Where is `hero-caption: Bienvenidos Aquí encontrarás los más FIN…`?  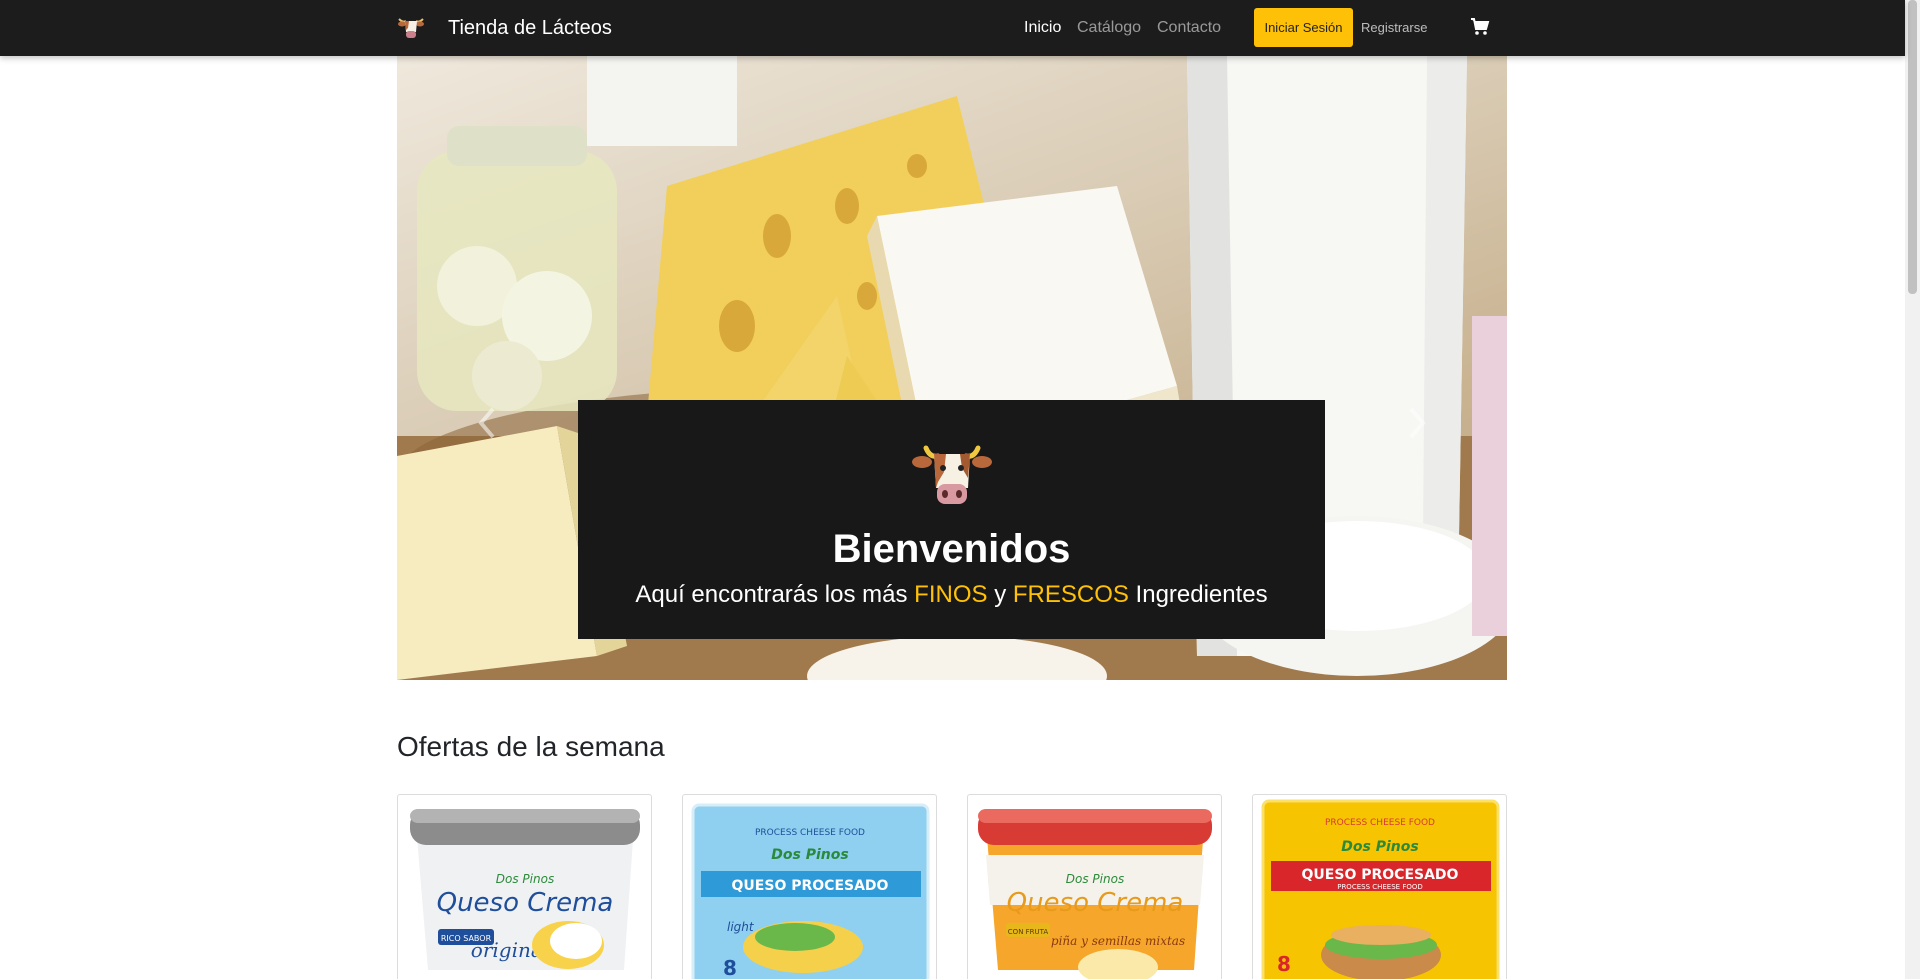 hero-caption: Bienvenidos Aquí encontrarás los más FIN… is located at coordinates (951, 519).